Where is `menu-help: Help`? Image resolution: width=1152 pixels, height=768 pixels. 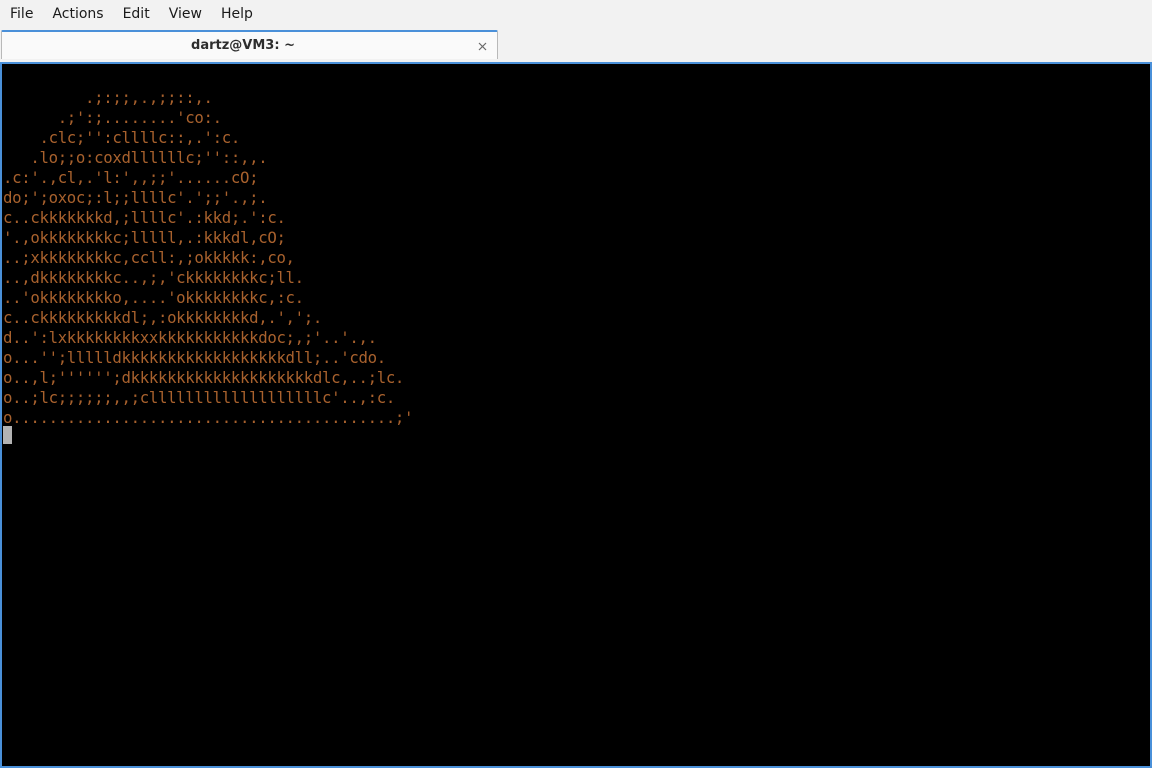
menu-help: Help is located at coordinates (236, 14).